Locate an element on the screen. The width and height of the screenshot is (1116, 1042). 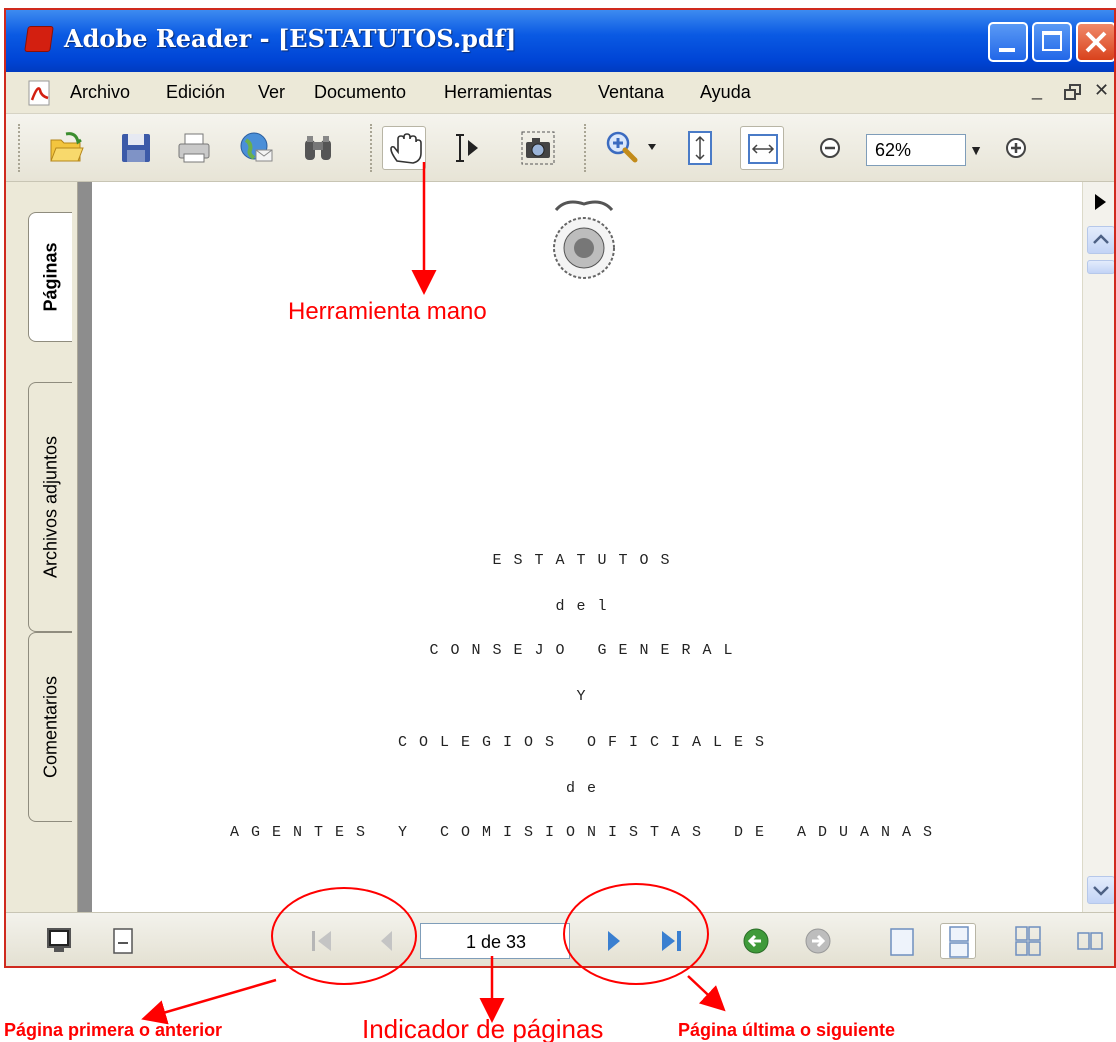
menu-herramientas: Herramientas is located at coordinates (498, 92).